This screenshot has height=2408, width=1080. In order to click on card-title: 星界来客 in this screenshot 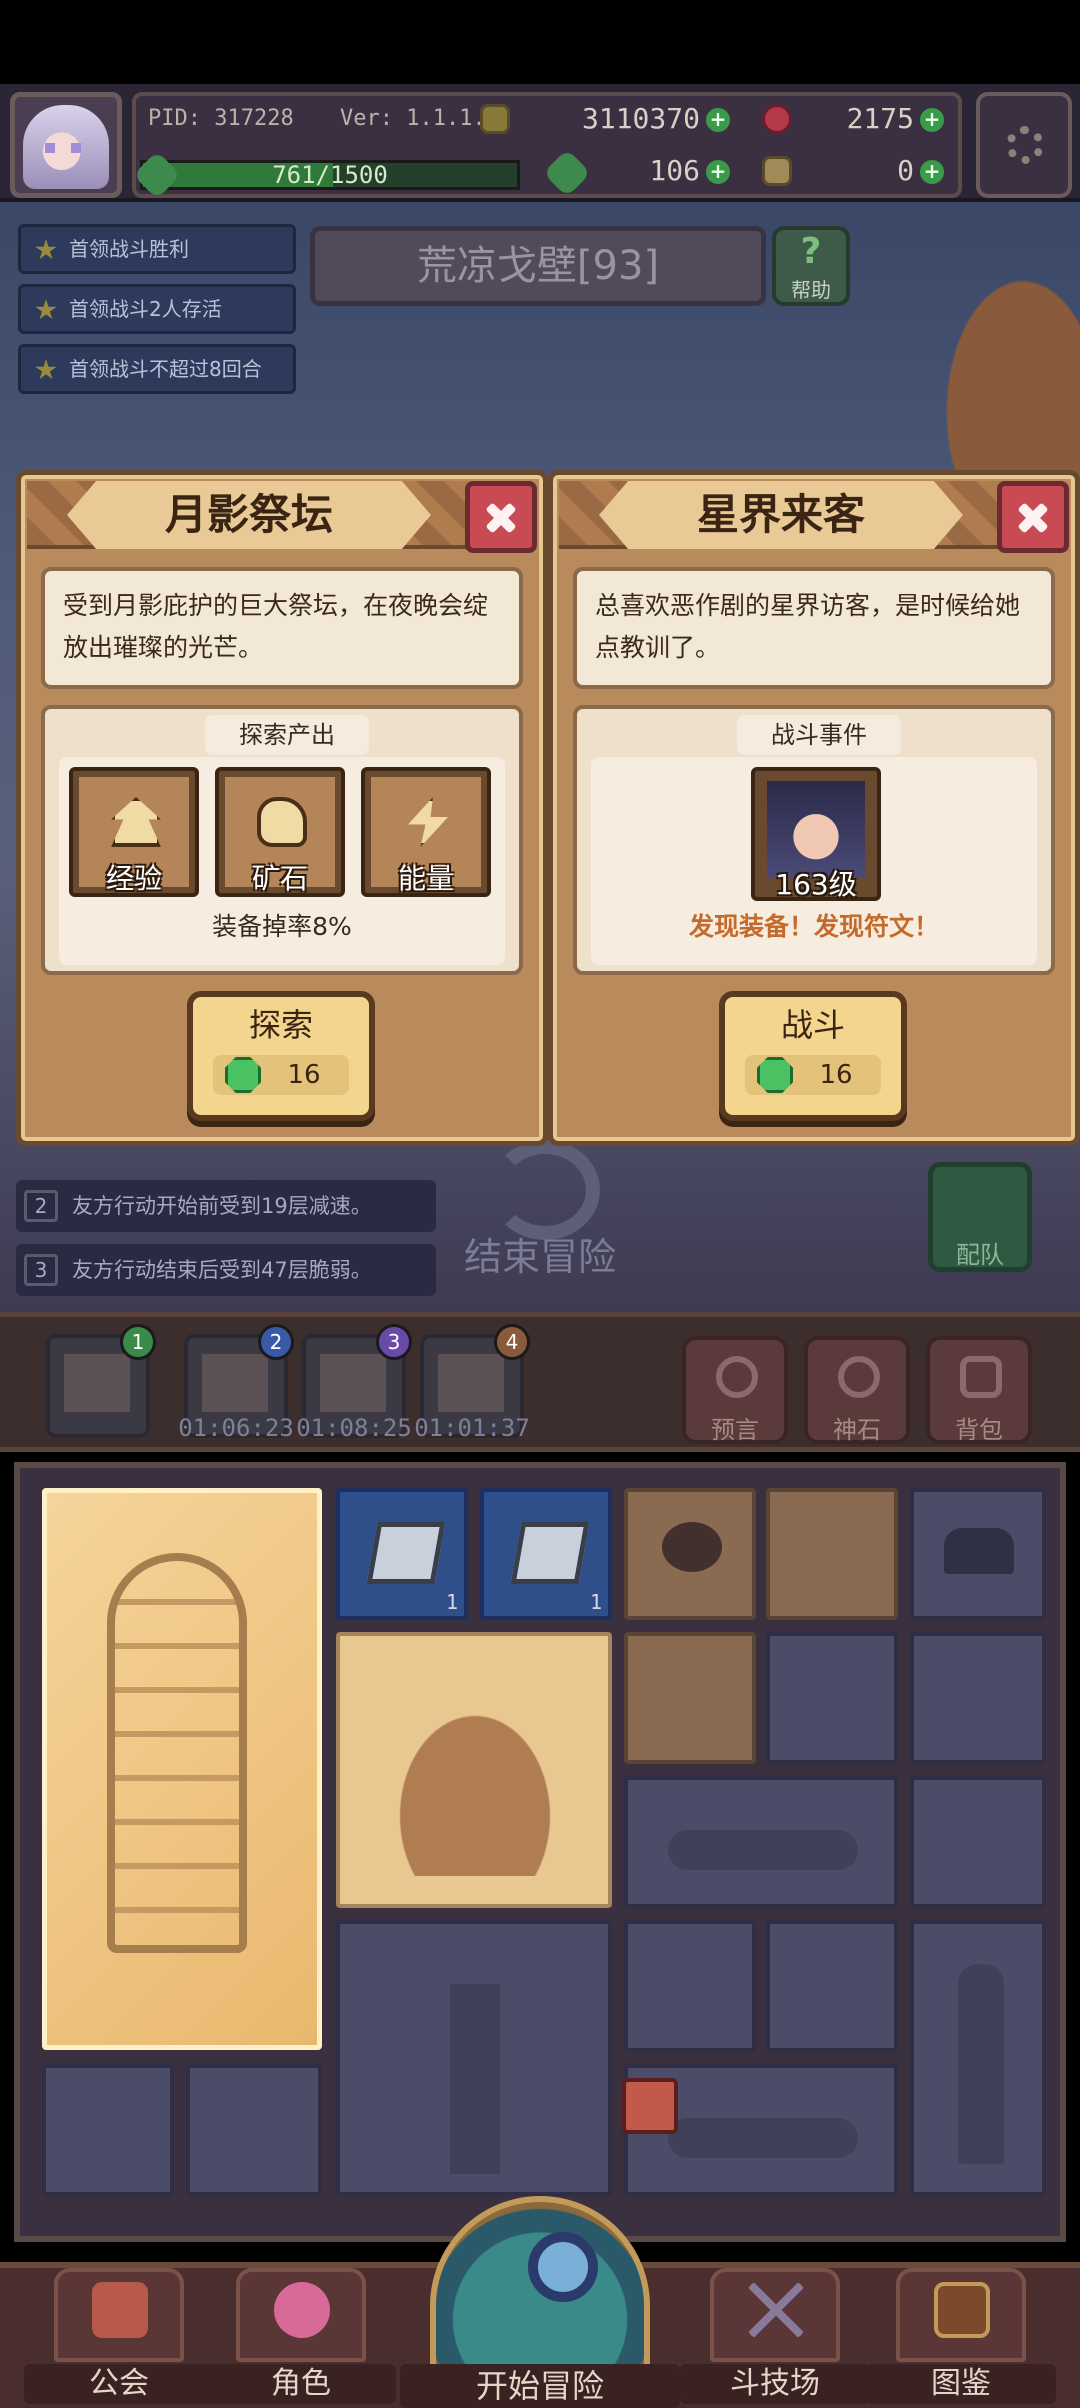, I will do `click(781, 515)`.